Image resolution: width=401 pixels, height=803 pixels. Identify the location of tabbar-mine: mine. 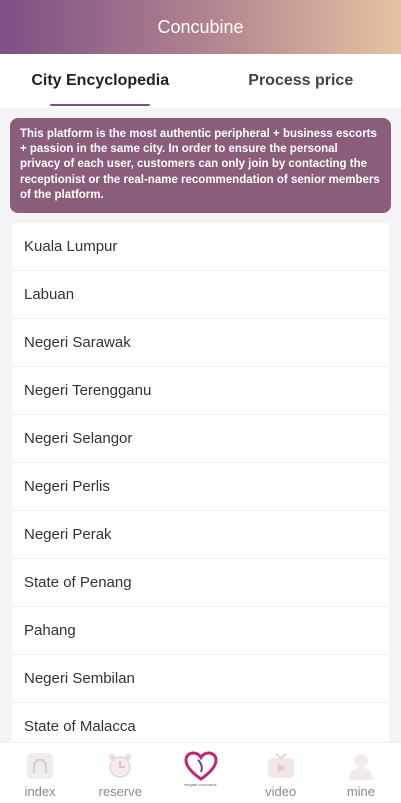
(361, 773).